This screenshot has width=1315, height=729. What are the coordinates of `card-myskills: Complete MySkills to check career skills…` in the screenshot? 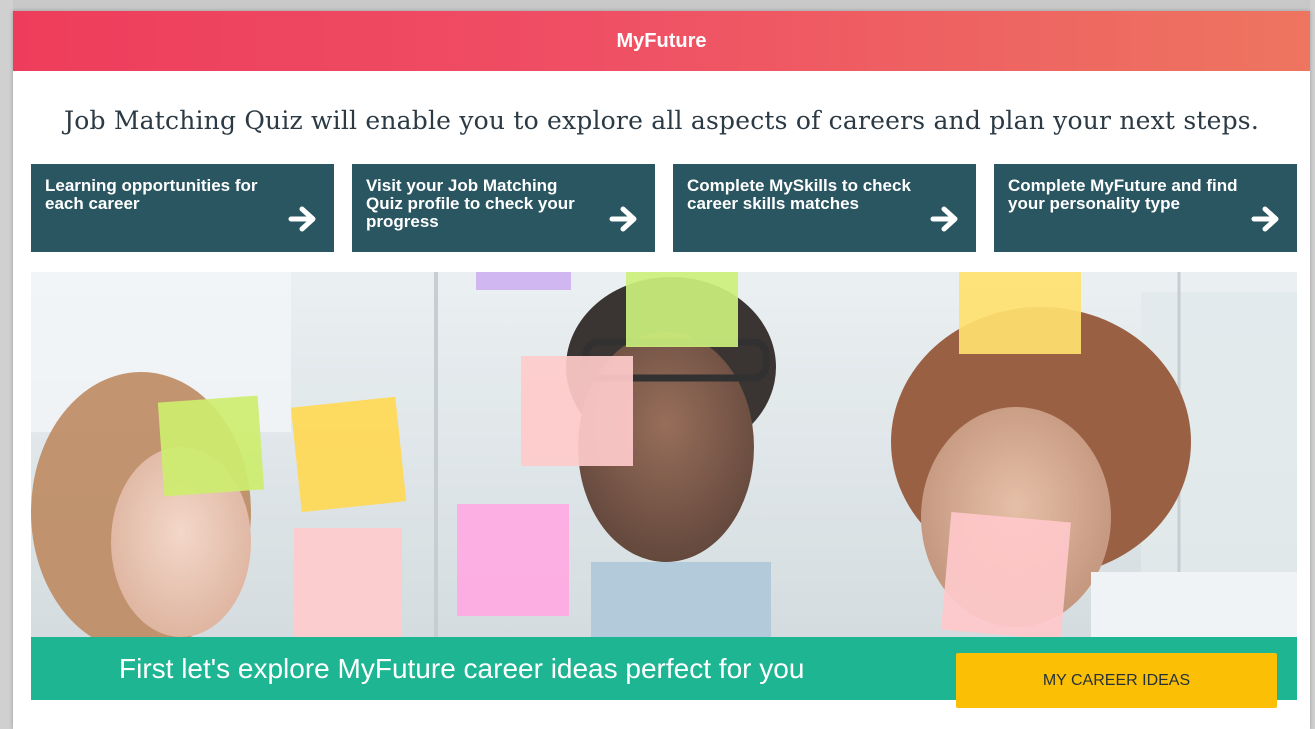 It's located at (824, 208).